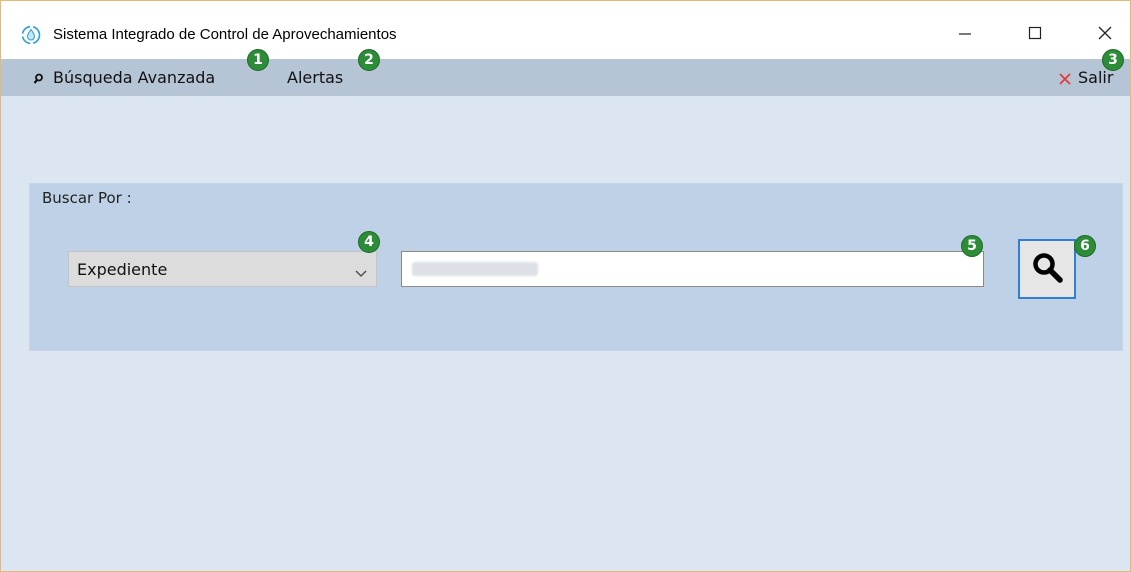  I want to click on search-button, so click(1047, 269).